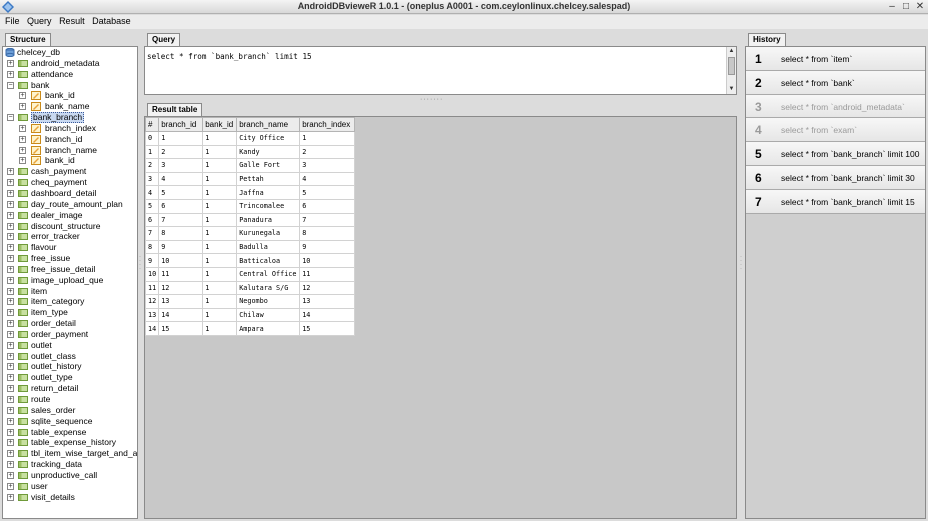  Describe the element at coordinates (731, 51) in the screenshot. I see `scroll-up-icon: ▲` at that location.